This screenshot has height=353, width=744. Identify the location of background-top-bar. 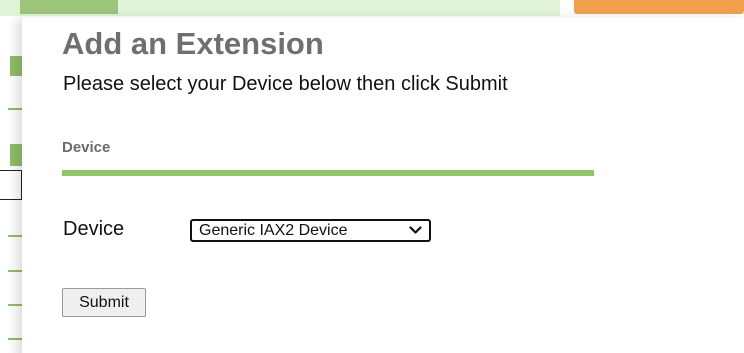
(280, 8).